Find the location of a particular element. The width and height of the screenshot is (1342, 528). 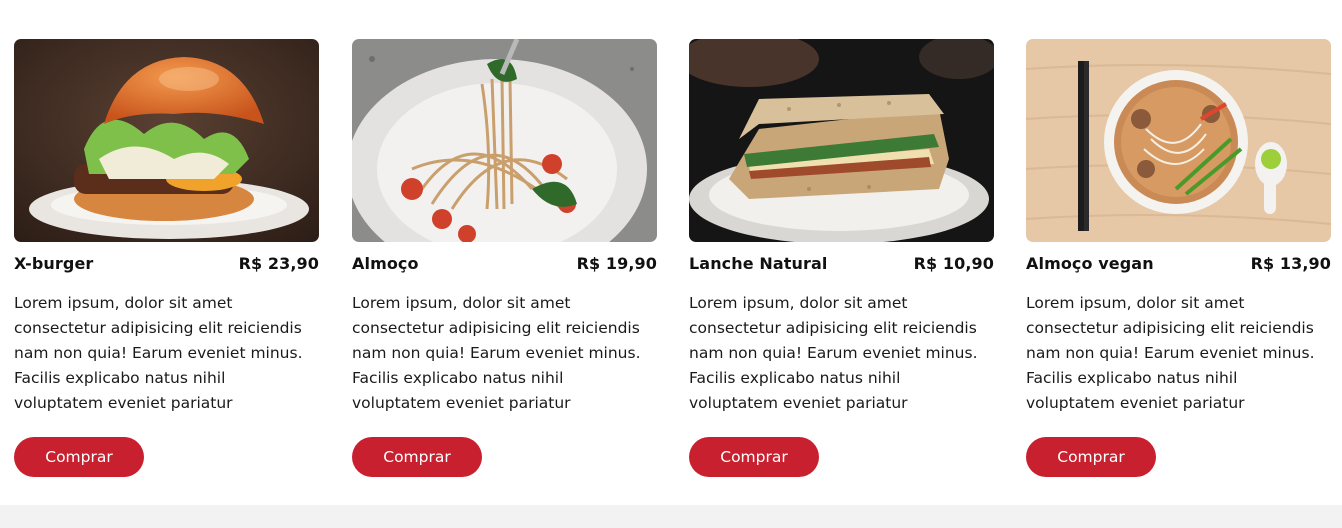

pasta-photo is located at coordinates (504, 140).